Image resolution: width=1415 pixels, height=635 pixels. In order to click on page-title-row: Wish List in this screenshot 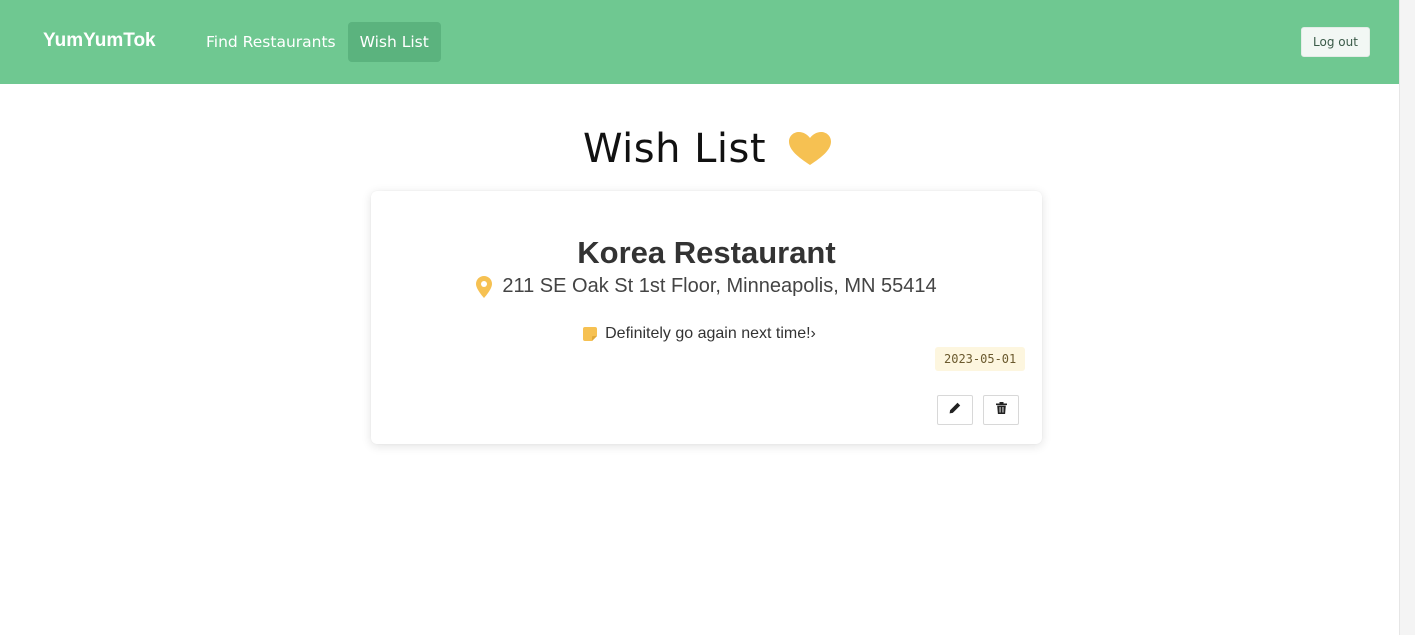, I will do `click(707, 149)`.